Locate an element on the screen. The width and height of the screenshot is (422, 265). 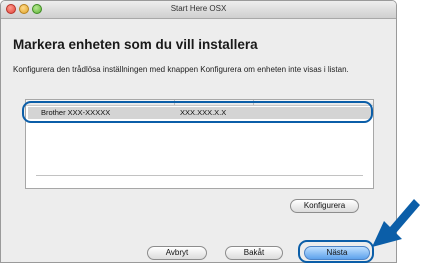
title-bar: Start Here OSX is located at coordinates (198, 10).